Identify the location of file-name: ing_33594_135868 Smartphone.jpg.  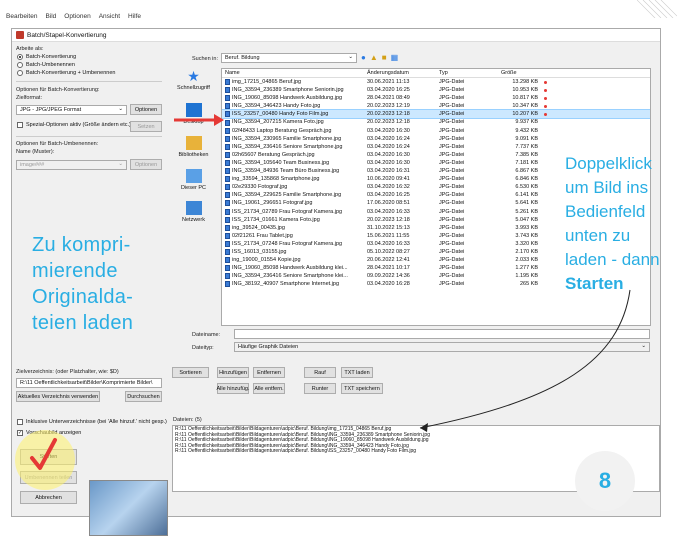
(276, 179).